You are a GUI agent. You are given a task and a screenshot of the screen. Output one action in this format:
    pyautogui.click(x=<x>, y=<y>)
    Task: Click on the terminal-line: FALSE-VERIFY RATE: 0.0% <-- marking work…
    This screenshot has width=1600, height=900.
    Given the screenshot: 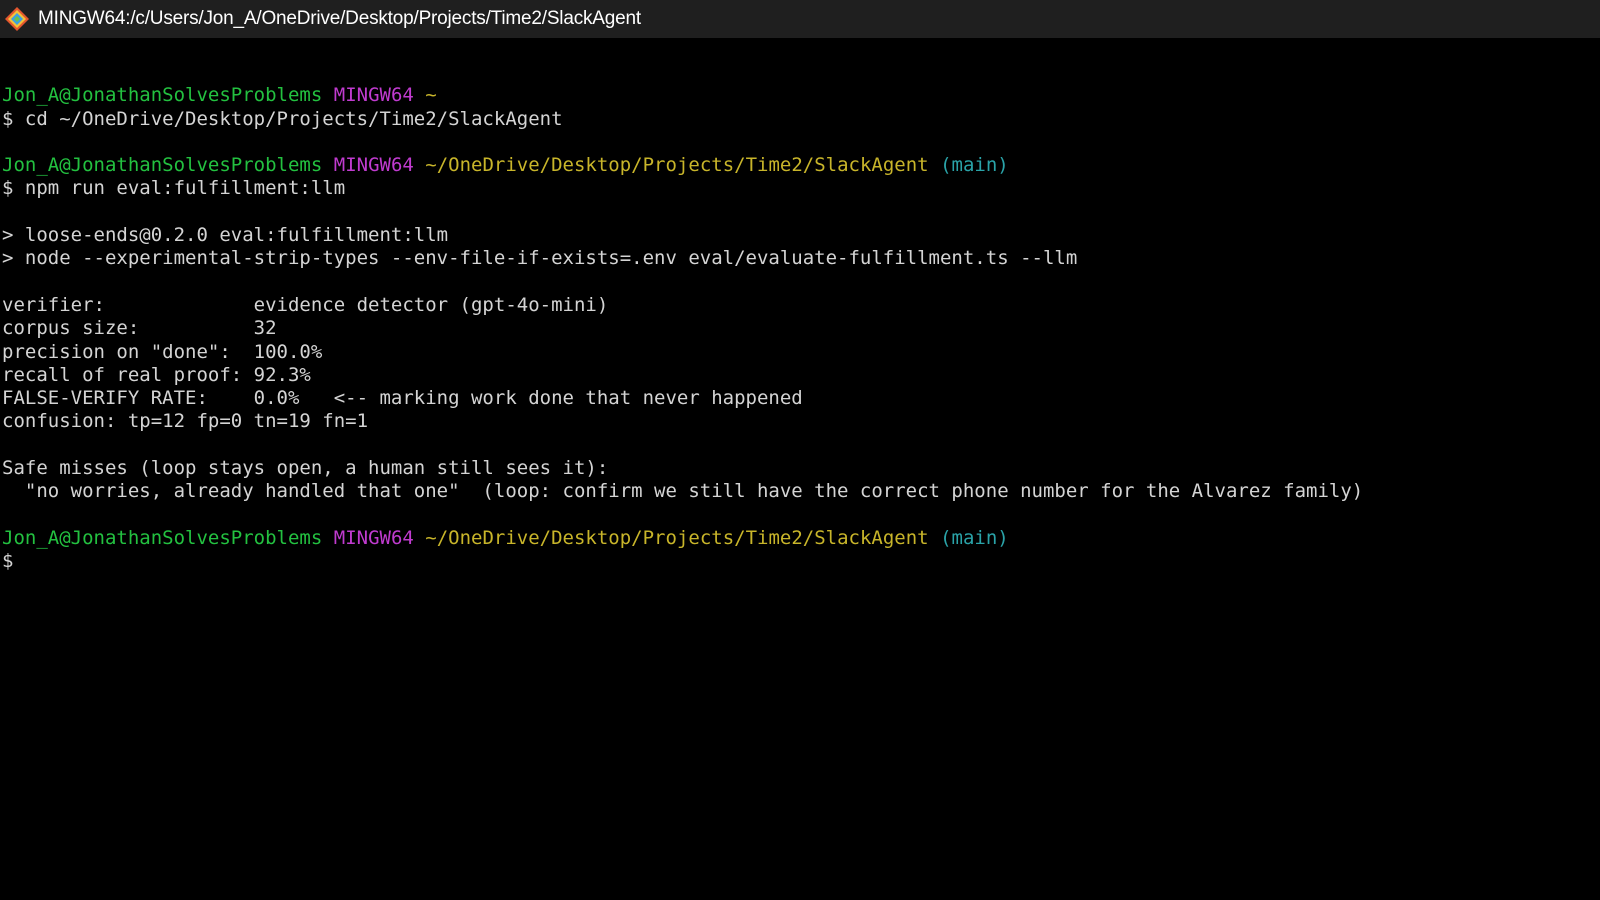 What is the action you would take?
    pyautogui.click(x=800, y=398)
    